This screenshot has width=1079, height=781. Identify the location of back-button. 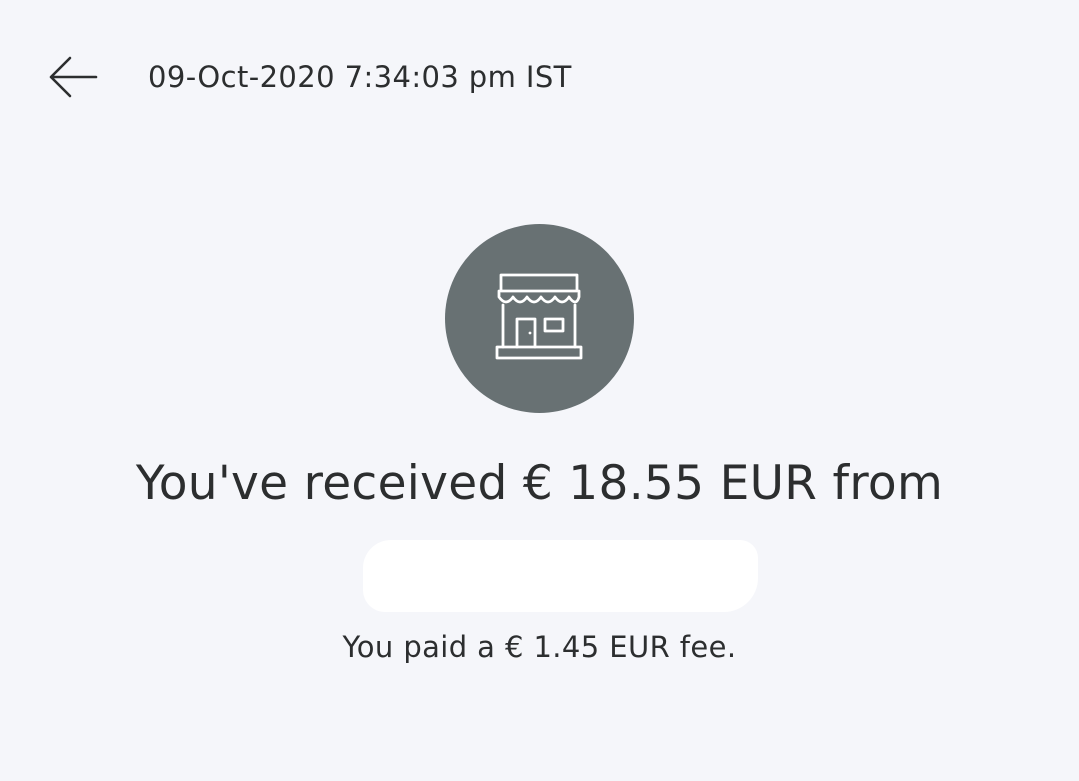
(73, 77).